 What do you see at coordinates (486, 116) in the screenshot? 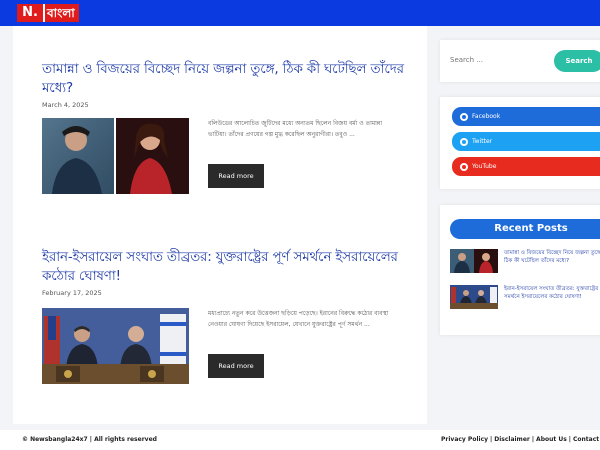
I see `facebook-label: Facebook` at bounding box center [486, 116].